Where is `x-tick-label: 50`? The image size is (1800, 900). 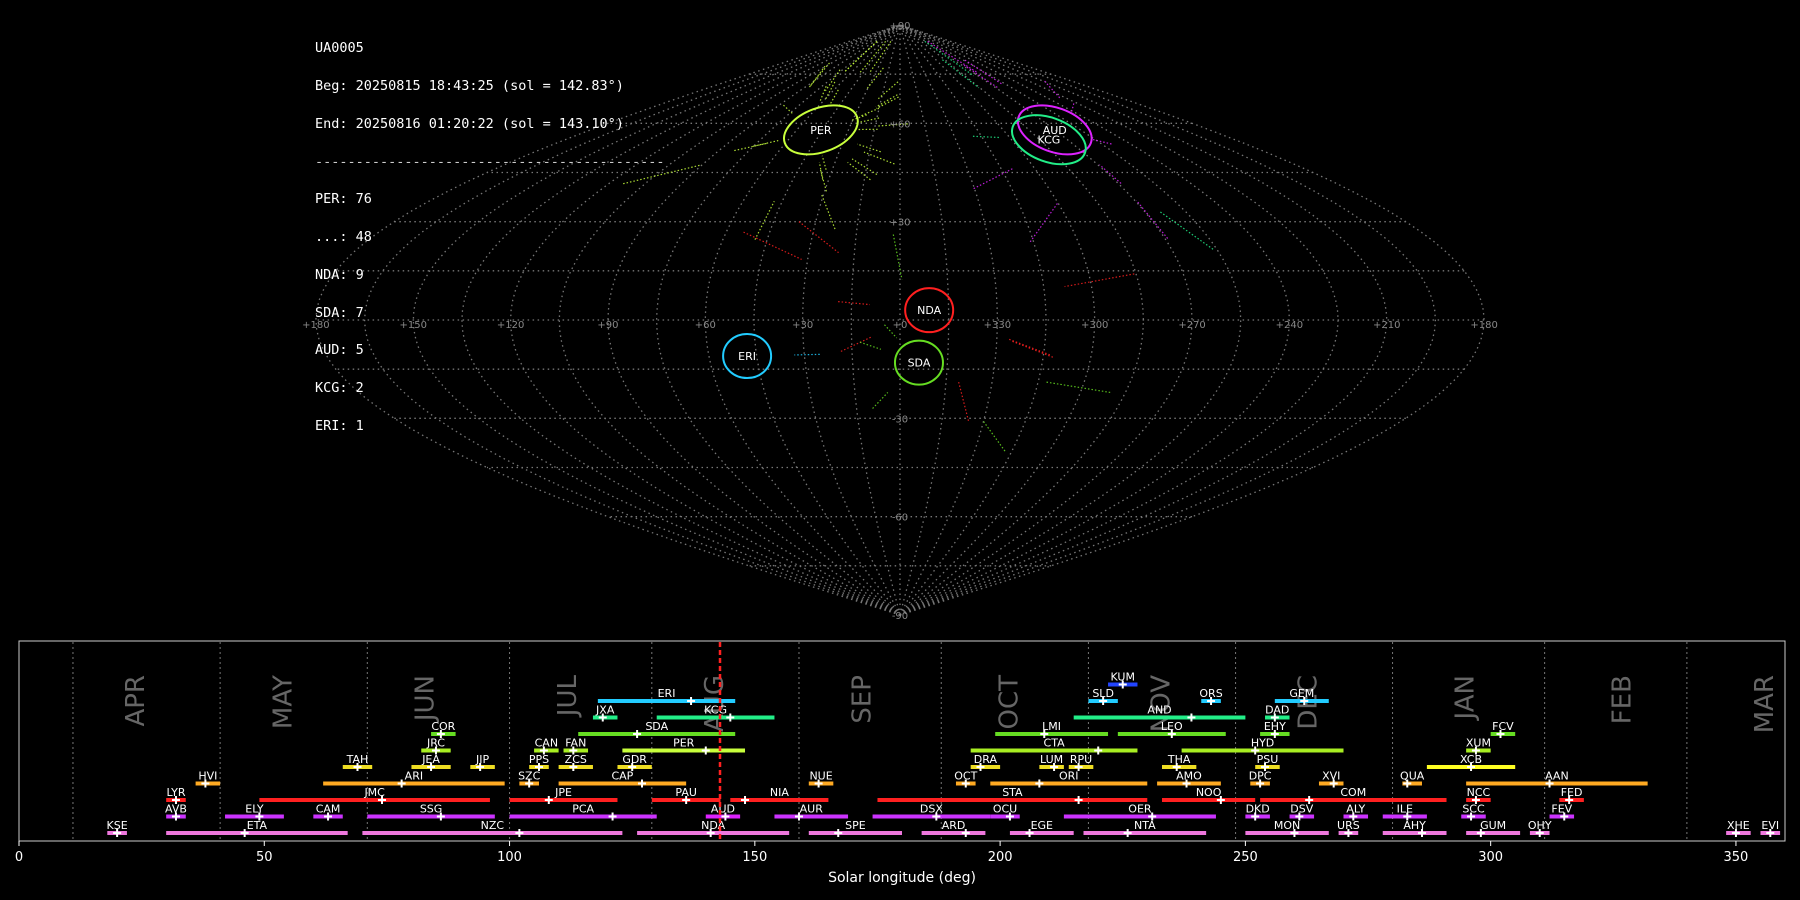
x-tick-label: 50 is located at coordinates (264, 857).